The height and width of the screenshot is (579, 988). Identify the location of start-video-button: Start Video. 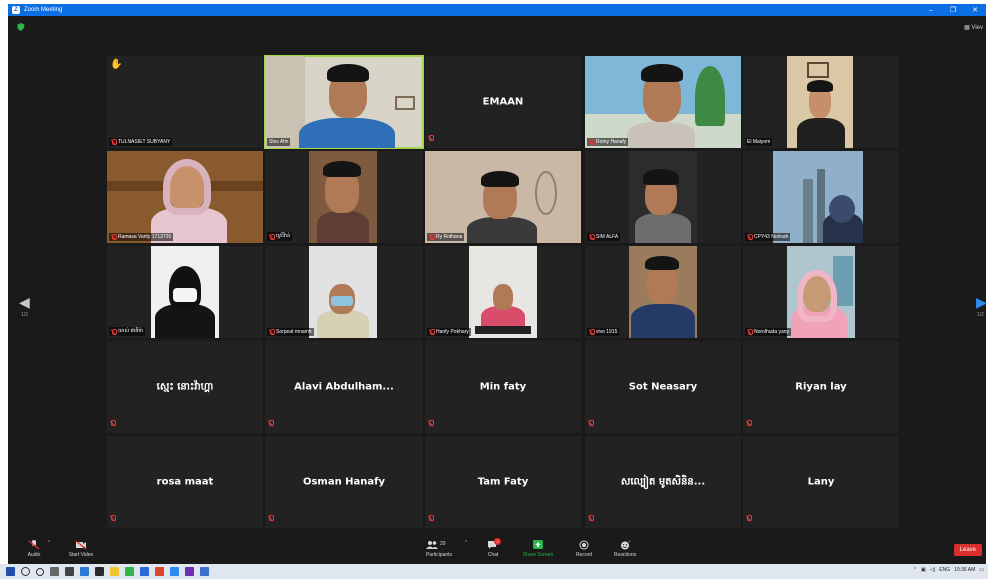
(81, 549).